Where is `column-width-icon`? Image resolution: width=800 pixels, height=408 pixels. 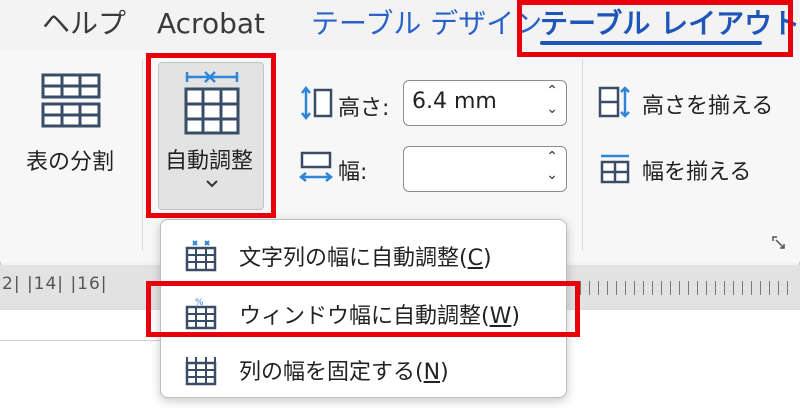 column-width-icon is located at coordinates (316, 166).